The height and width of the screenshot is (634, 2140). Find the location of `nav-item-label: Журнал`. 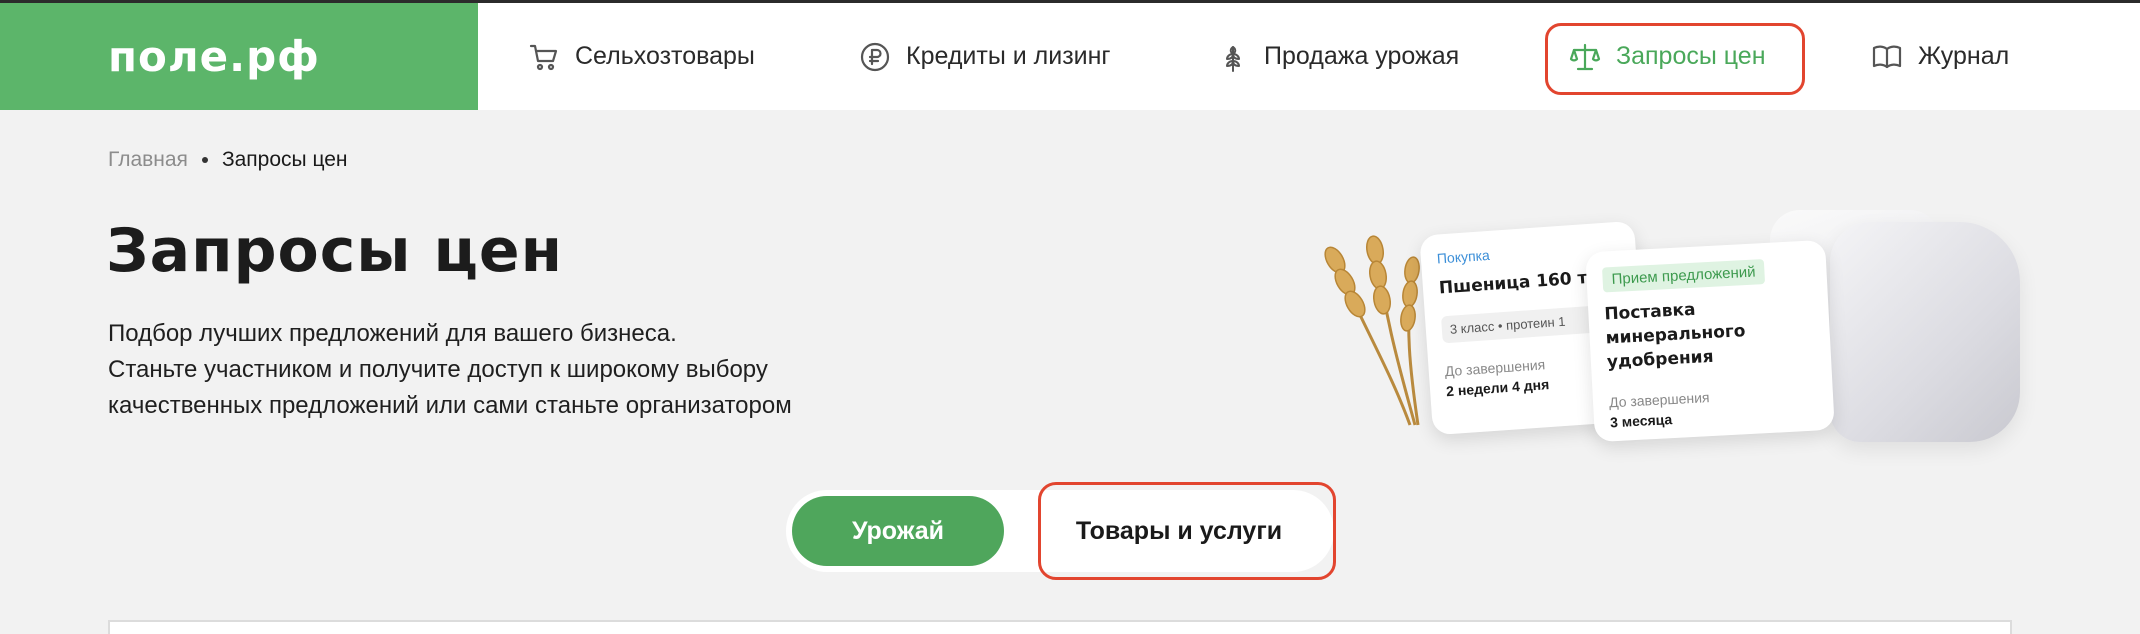

nav-item-label: Журнал is located at coordinates (1964, 56).